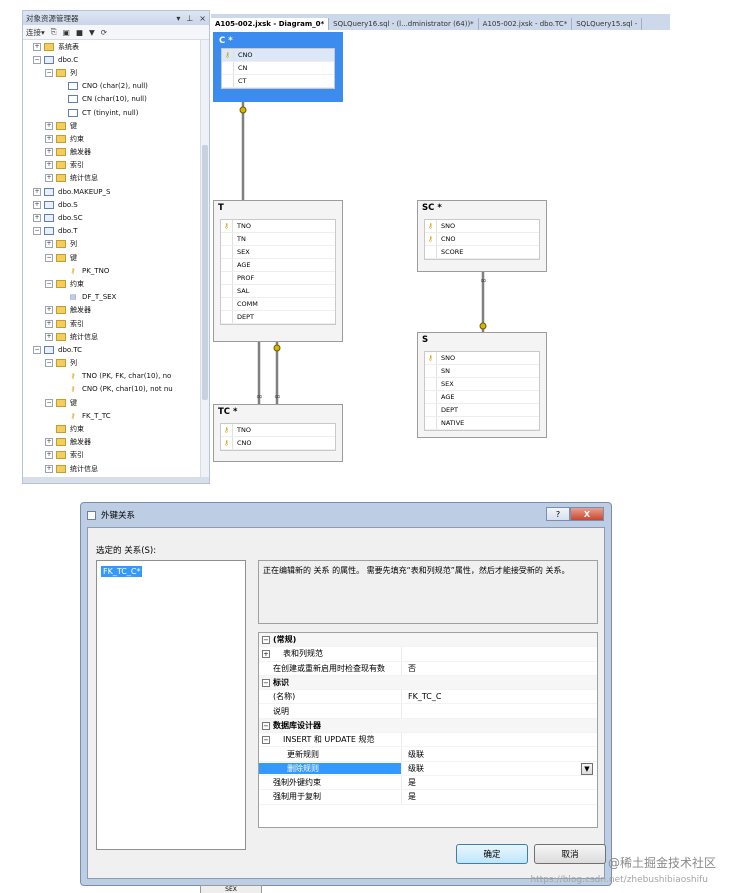 The image size is (738, 893). What do you see at coordinates (116, 270) in the screenshot?
I see `tree-node: ⚷ PK_TNO` at bounding box center [116, 270].